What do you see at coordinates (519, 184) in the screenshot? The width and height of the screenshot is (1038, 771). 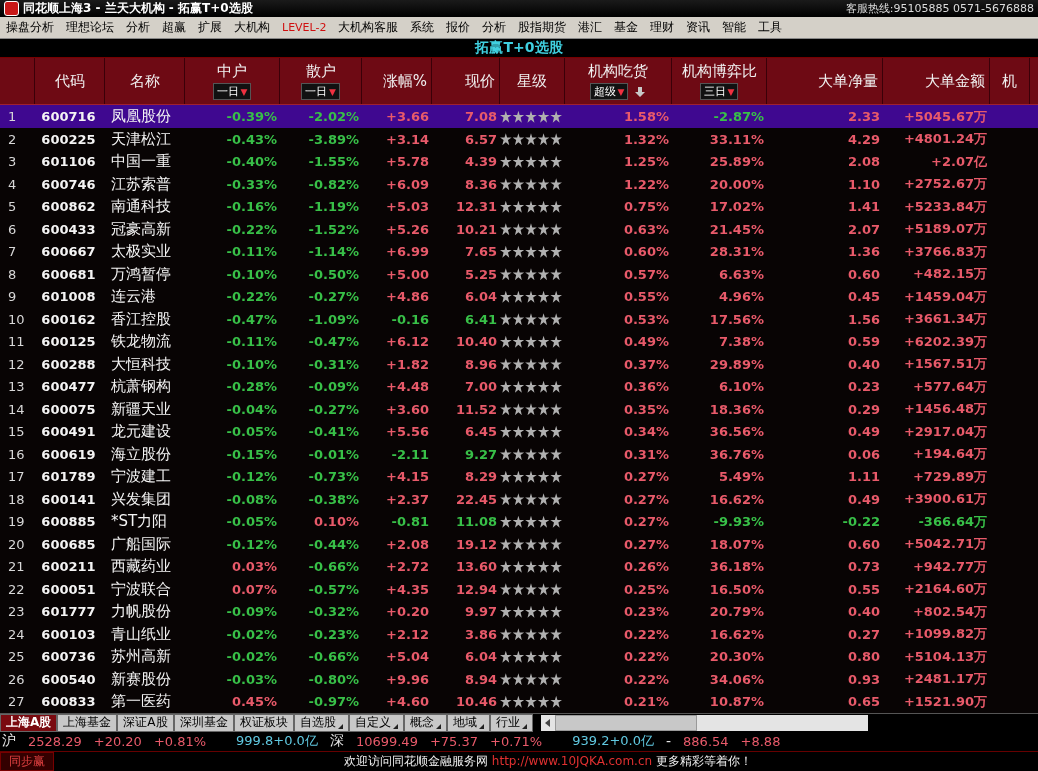 I see `table-row: 4 600746 江苏索普 -0.33% -0.82% +6.09 8.36 1.22% 20.00% 1.10 +2752.67万` at bounding box center [519, 184].